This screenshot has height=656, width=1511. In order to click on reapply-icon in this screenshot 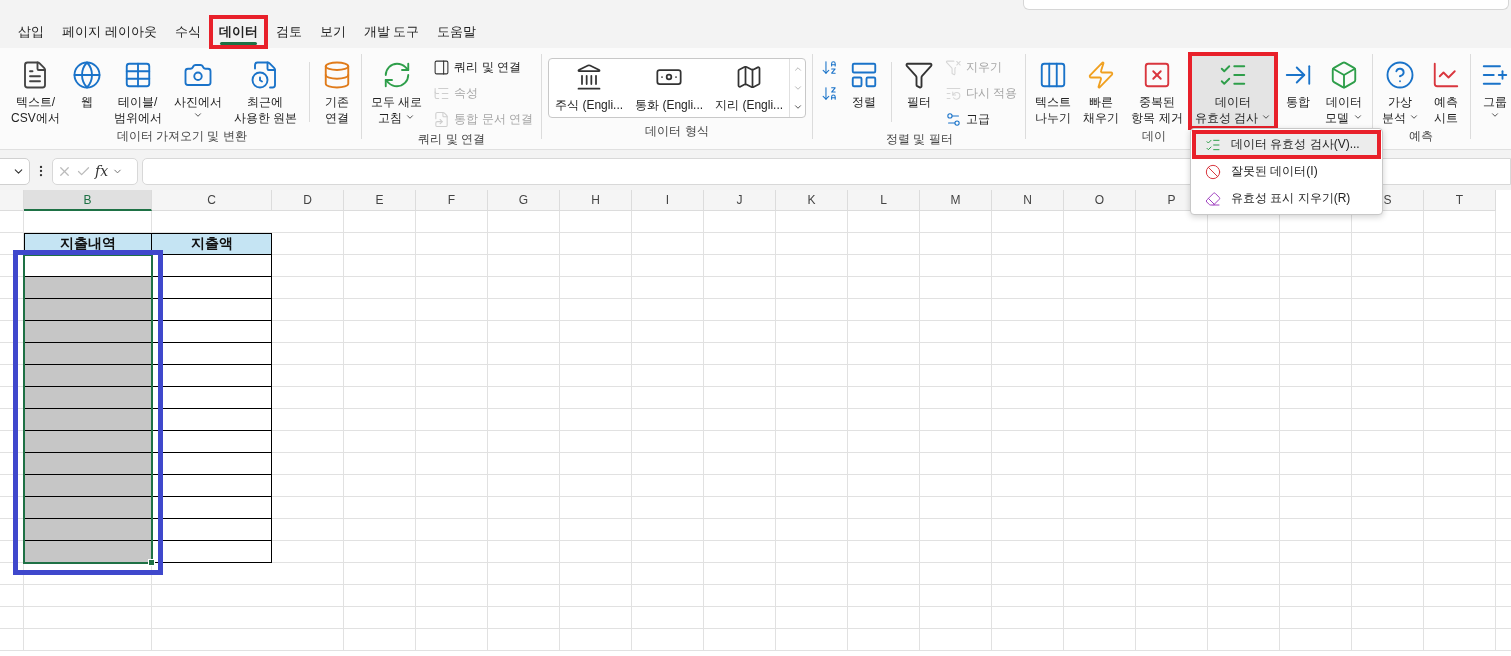, I will do `click(954, 93)`.